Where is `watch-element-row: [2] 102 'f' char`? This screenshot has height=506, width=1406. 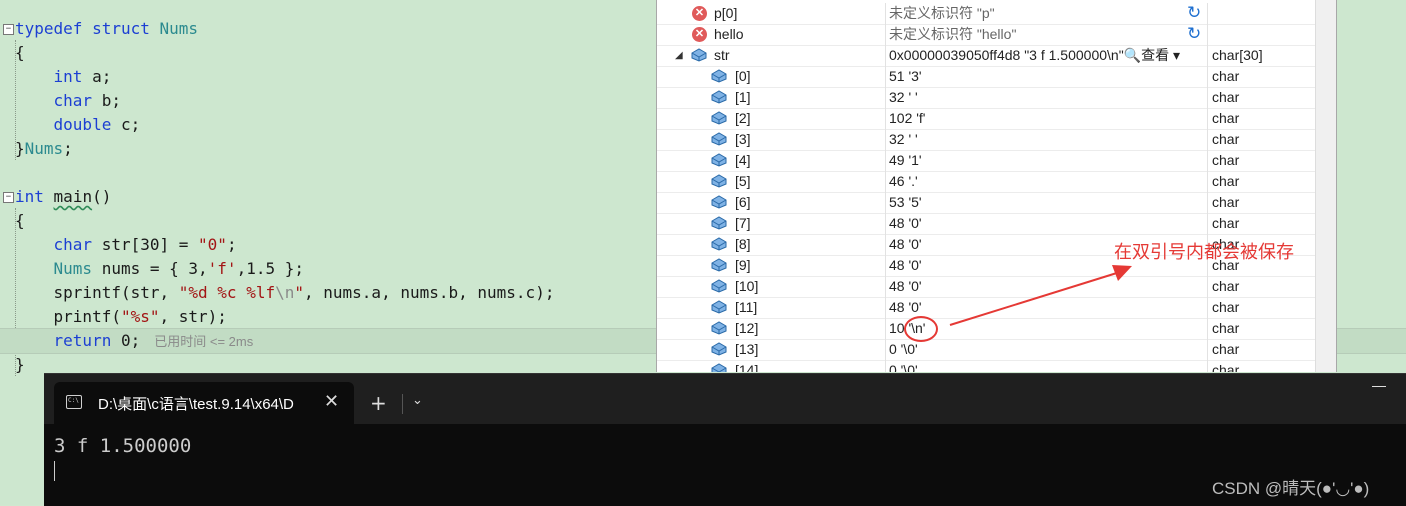 watch-element-row: [2] 102 'f' char is located at coordinates (996, 119).